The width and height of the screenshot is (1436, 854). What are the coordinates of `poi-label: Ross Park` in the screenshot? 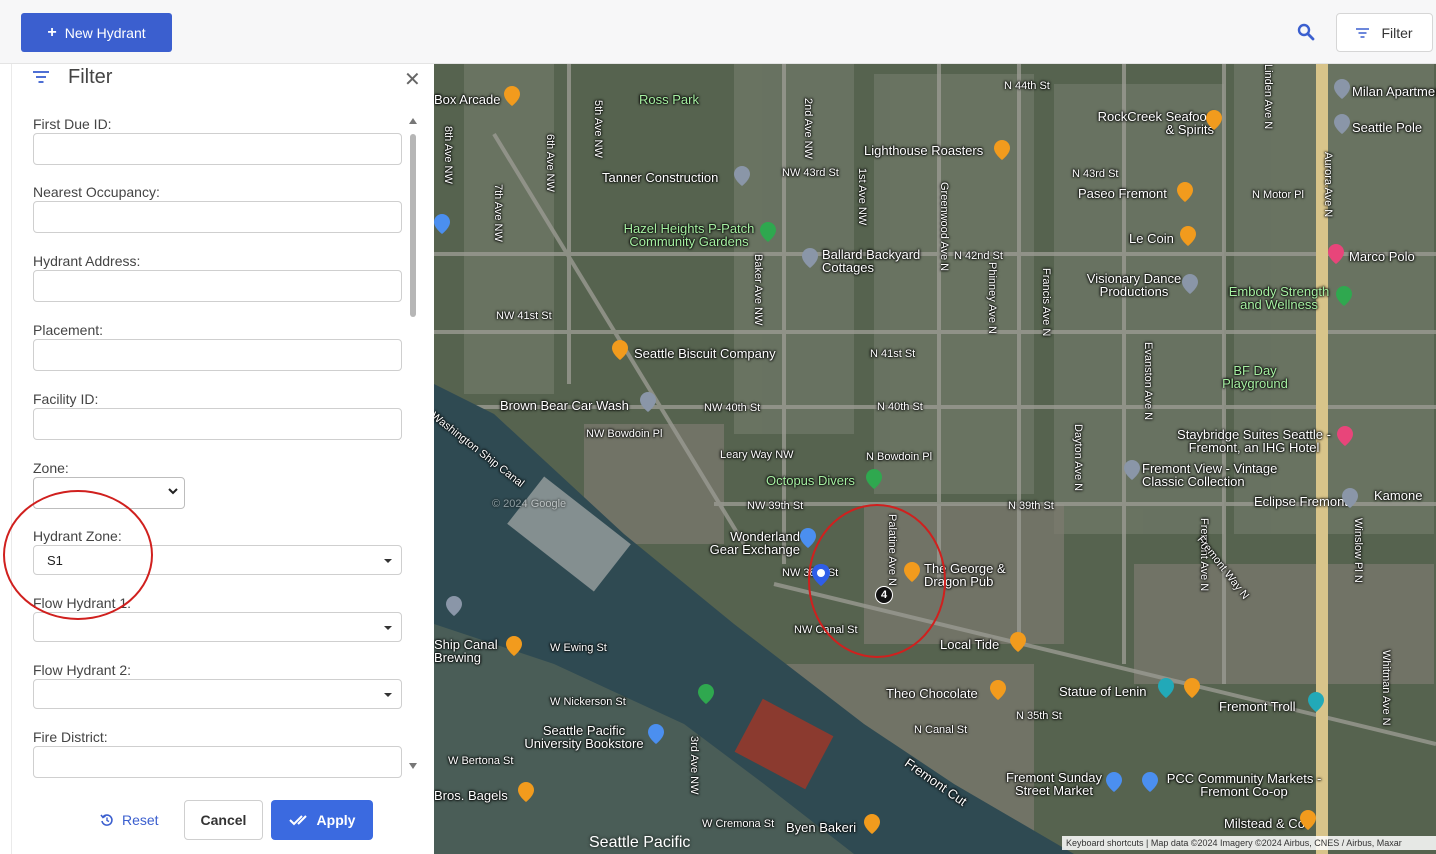 It's located at (669, 99).